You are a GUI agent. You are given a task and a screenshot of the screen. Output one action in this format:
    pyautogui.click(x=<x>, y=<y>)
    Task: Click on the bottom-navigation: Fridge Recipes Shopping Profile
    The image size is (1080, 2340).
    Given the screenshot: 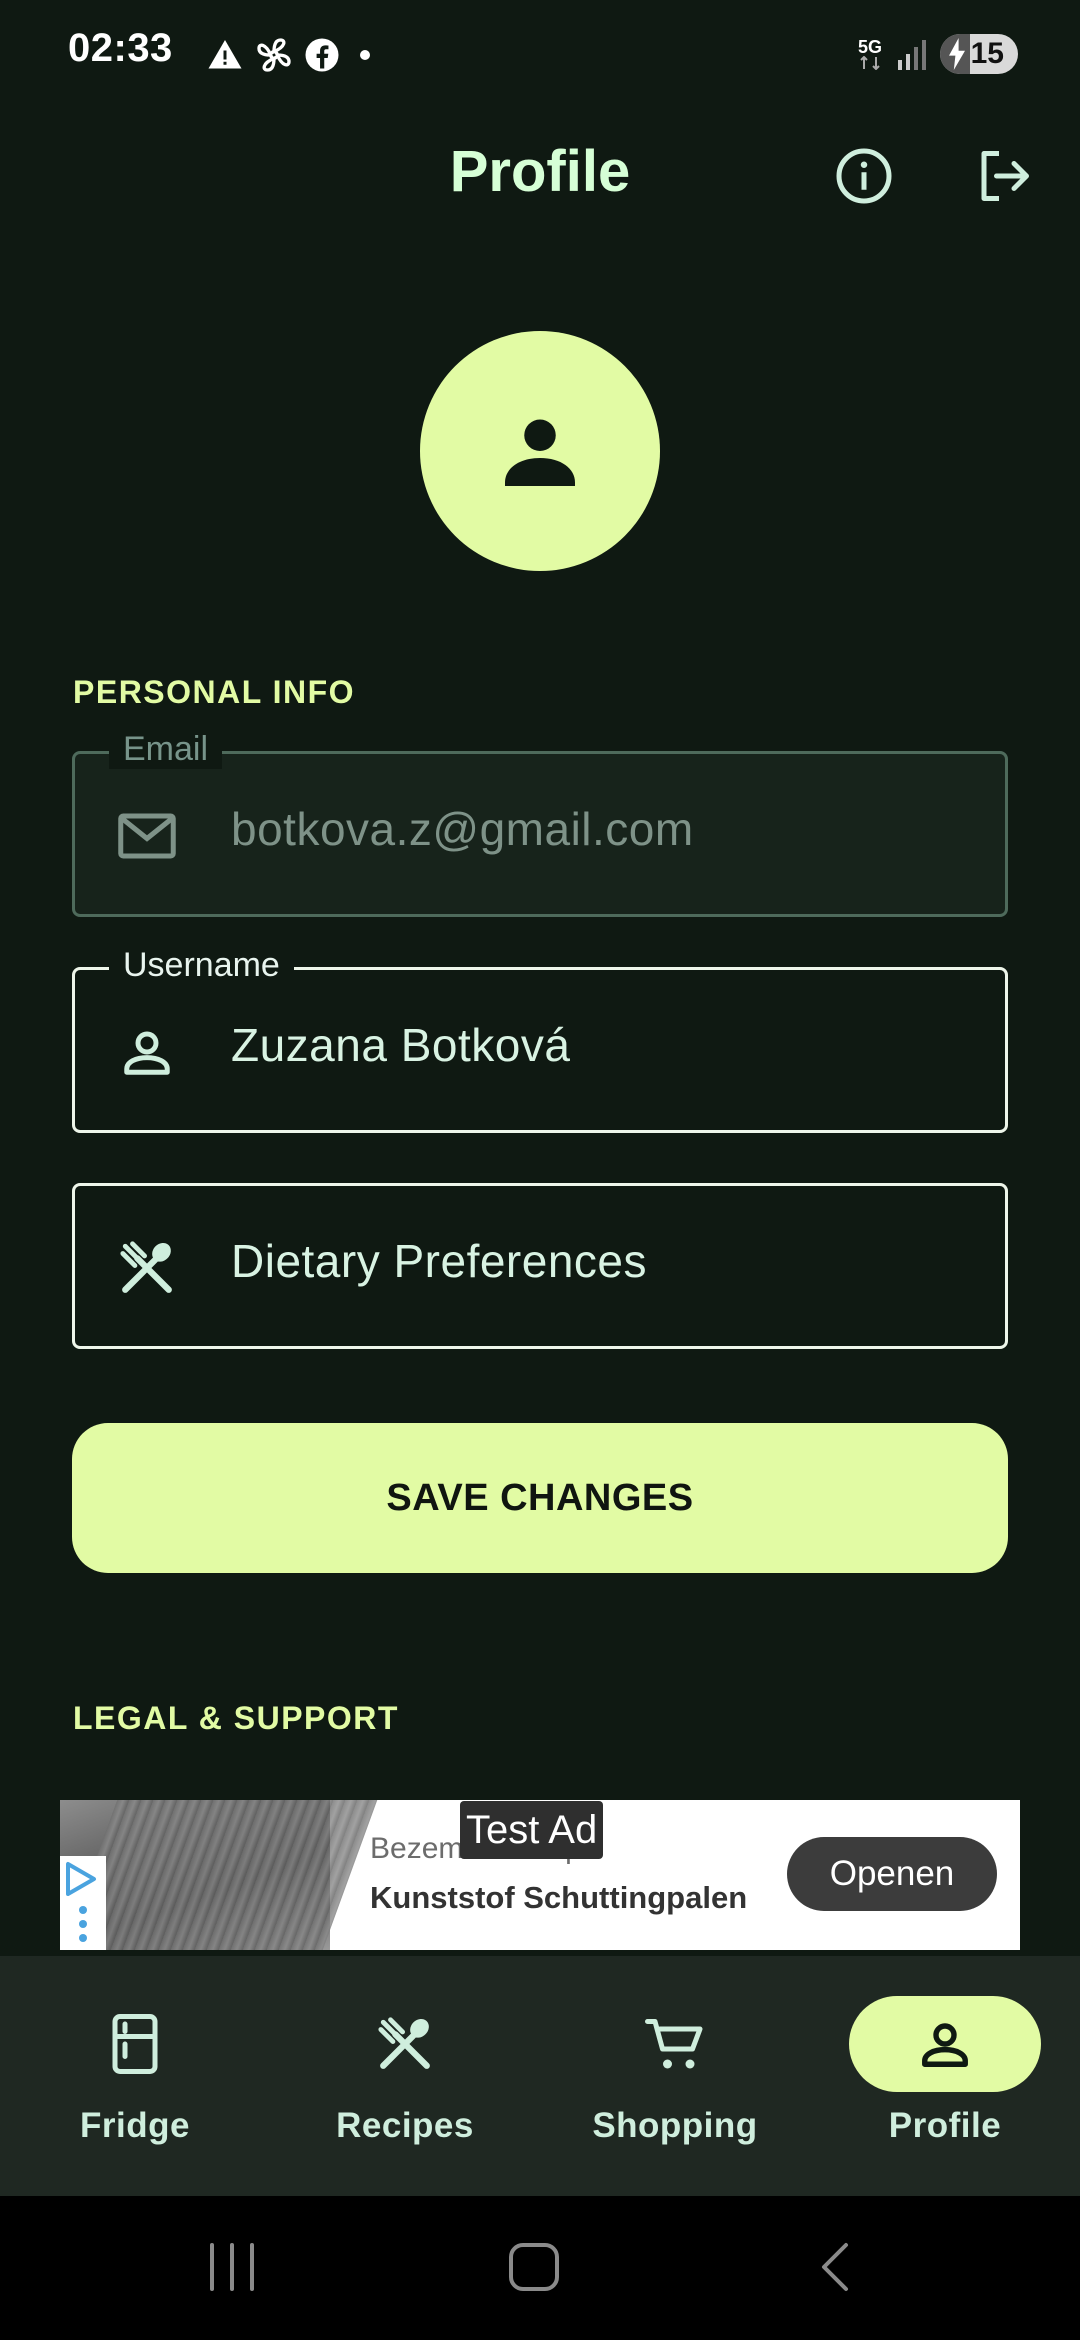 What is the action you would take?
    pyautogui.click(x=540, y=2076)
    